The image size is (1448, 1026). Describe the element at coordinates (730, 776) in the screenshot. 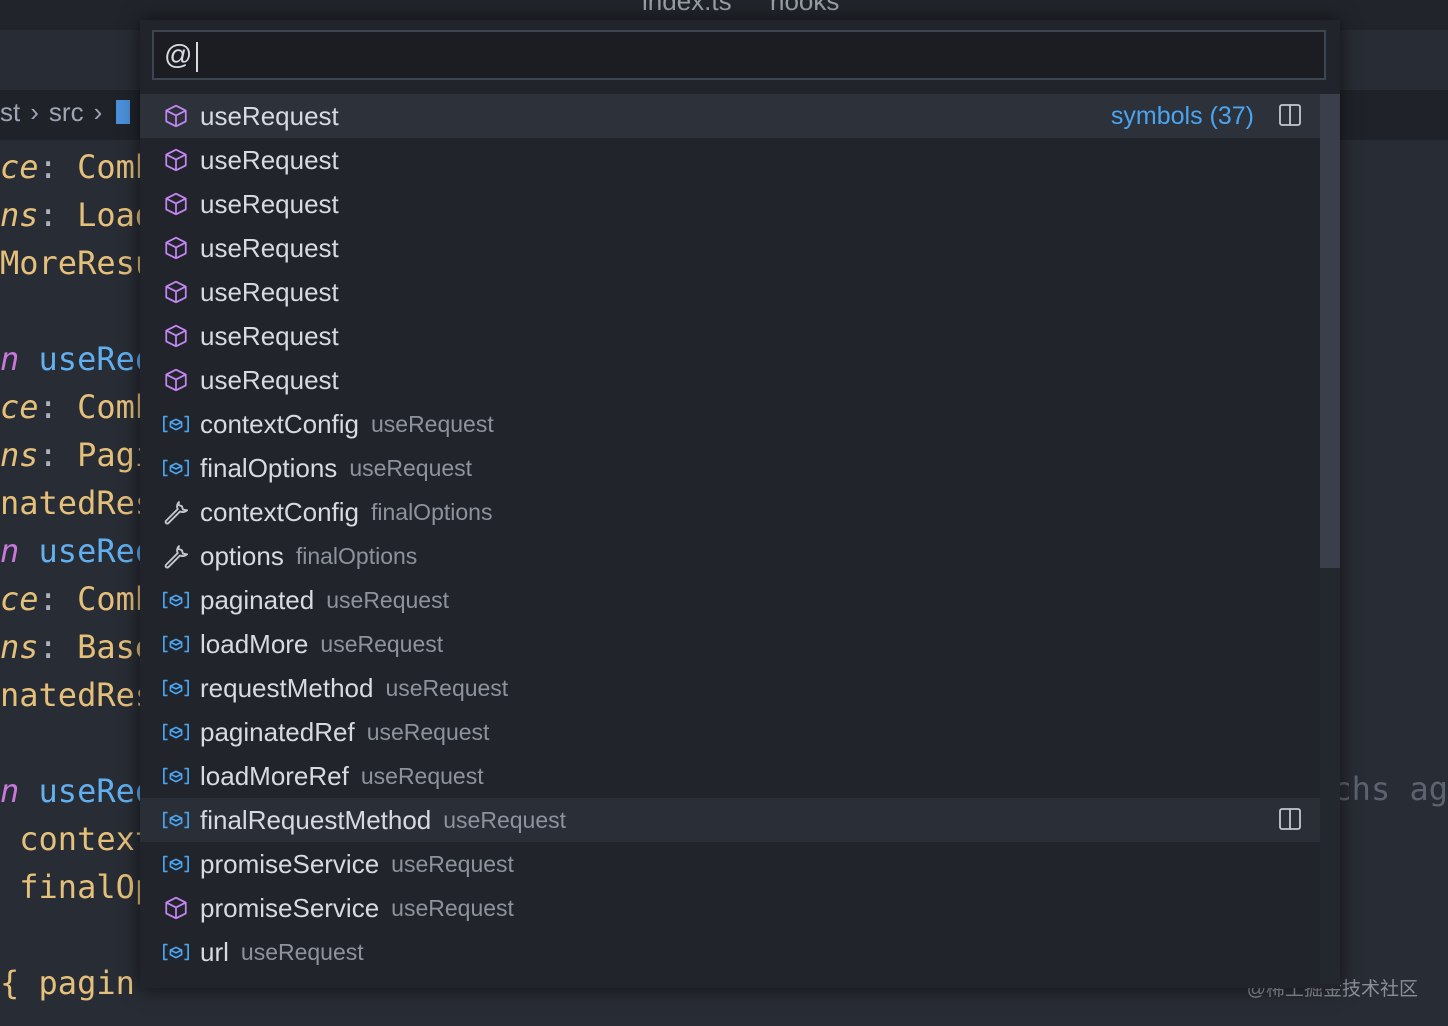

I see `quick-pick-item: loadMoreRef useRequest` at that location.